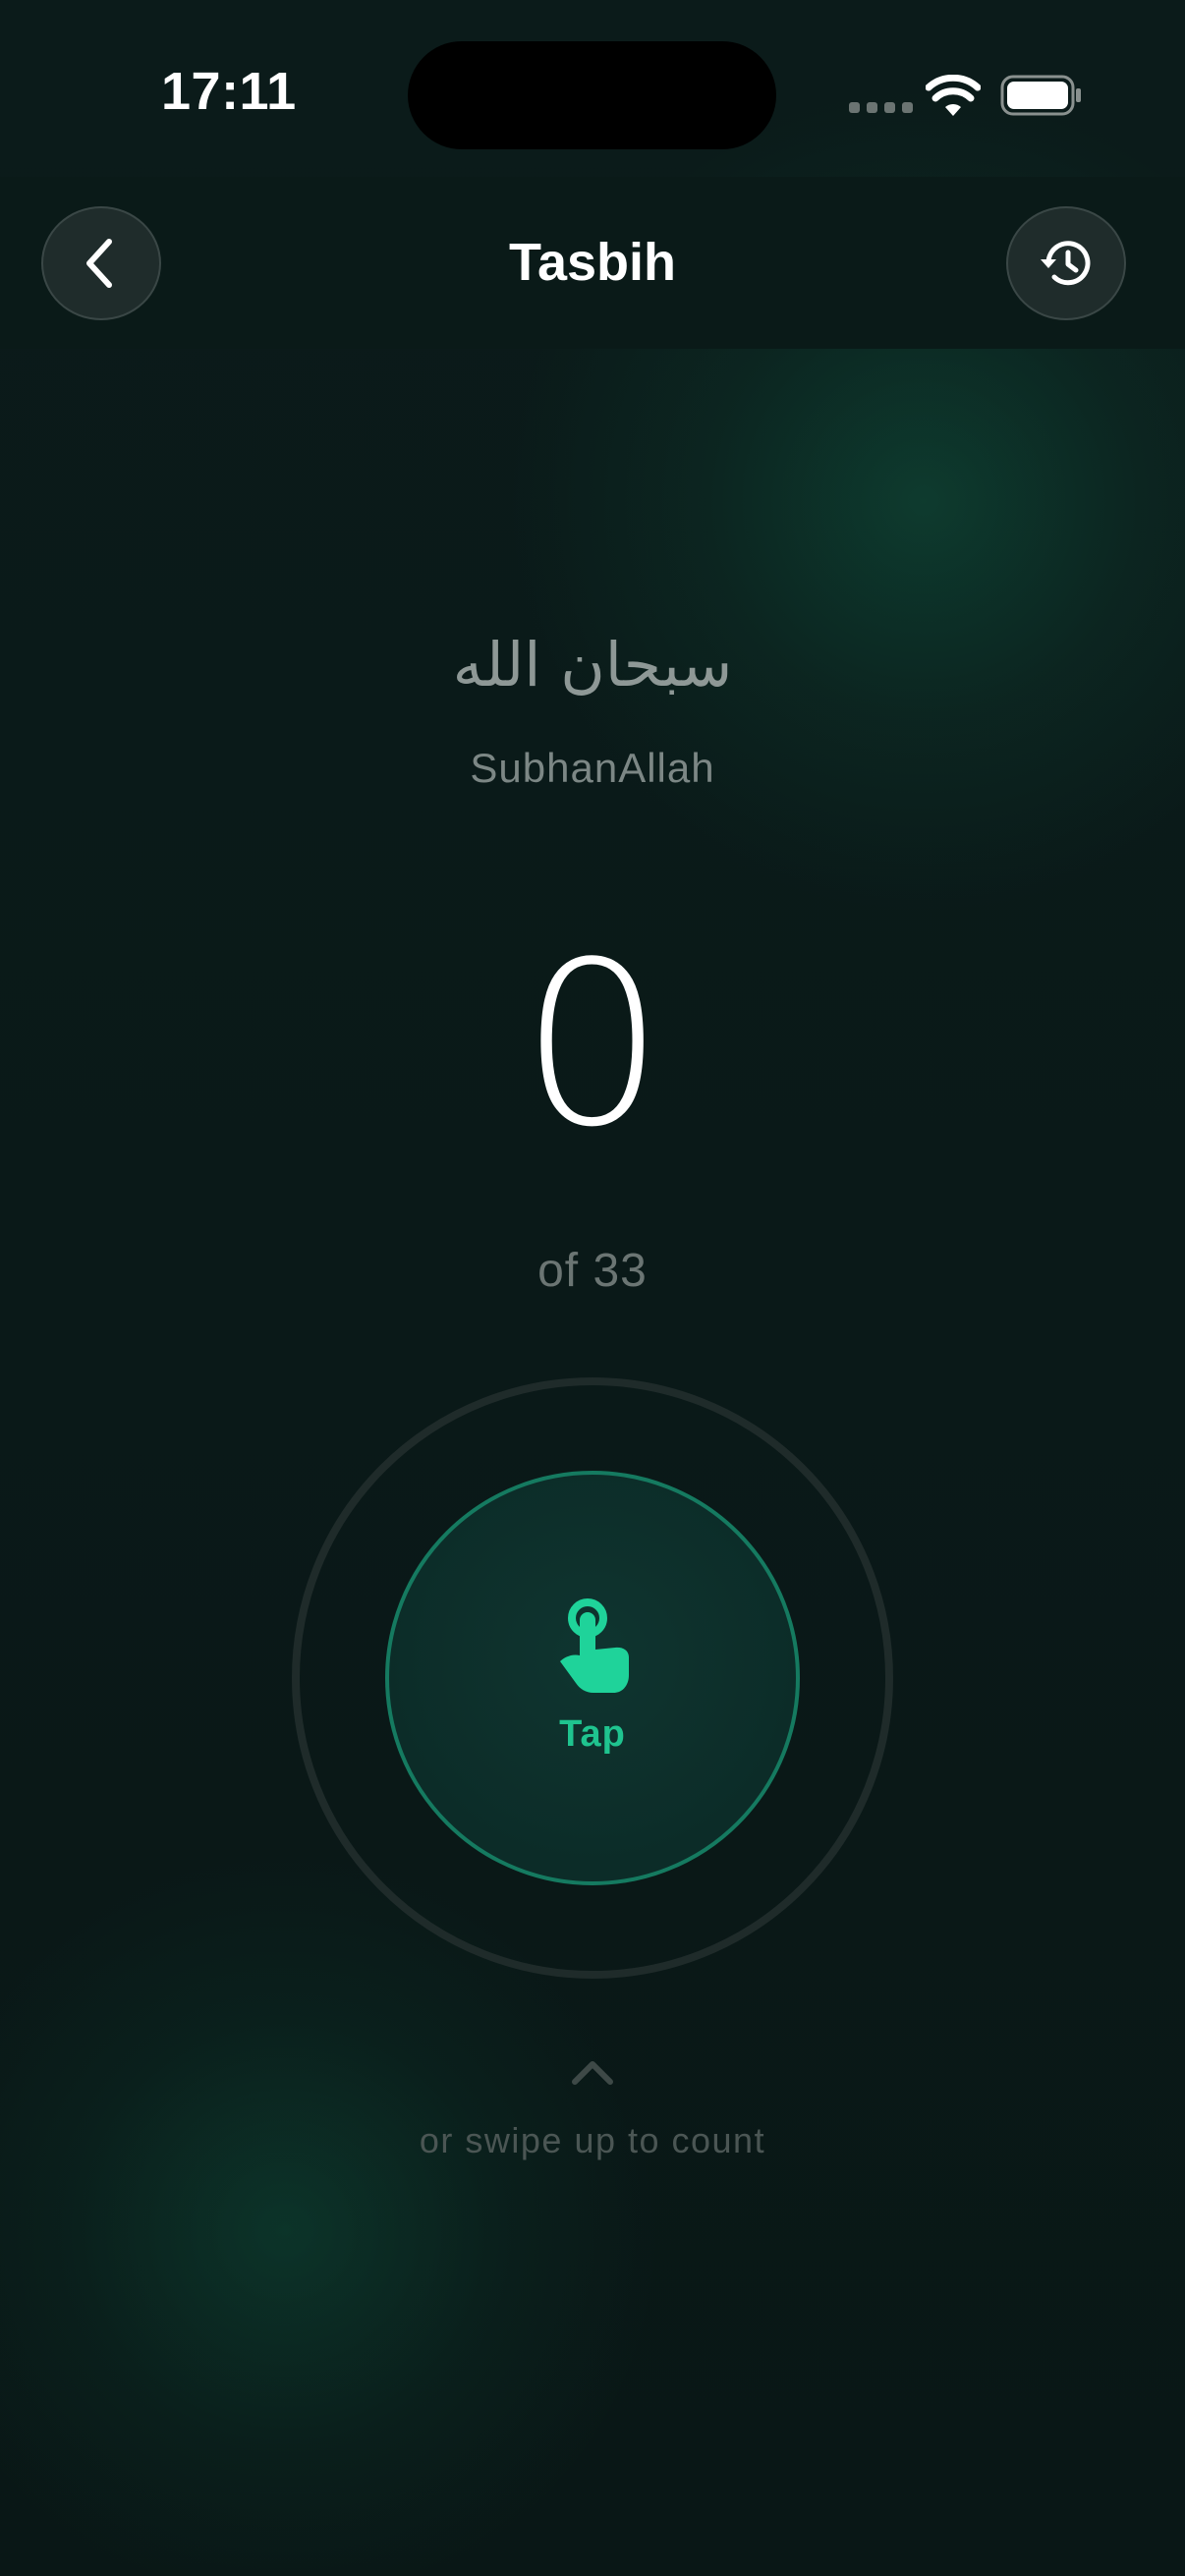 The height and width of the screenshot is (2576, 1185). I want to click on wifi-icon, so click(954, 95).